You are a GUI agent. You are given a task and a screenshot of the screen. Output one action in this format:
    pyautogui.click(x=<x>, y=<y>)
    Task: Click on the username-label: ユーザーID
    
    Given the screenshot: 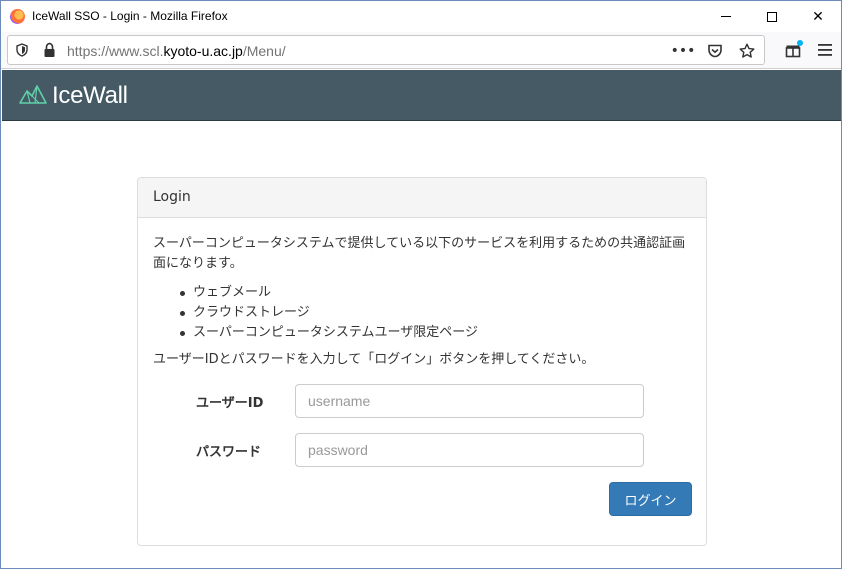 What is the action you would take?
    pyautogui.click(x=230, y=403)
    